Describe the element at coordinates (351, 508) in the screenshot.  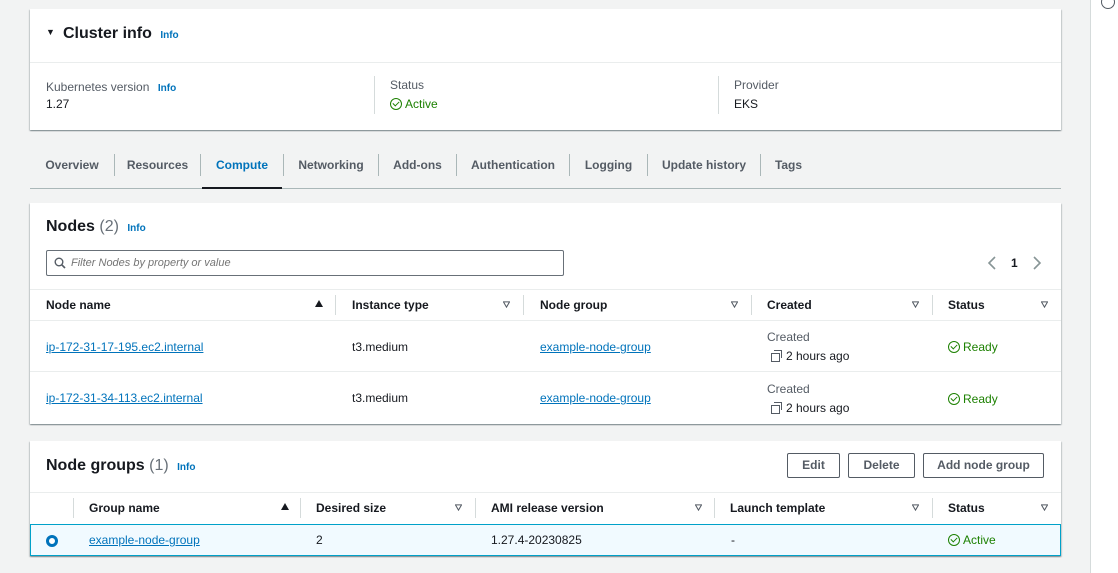
I see `col-desired-size: Desired size` at that location.